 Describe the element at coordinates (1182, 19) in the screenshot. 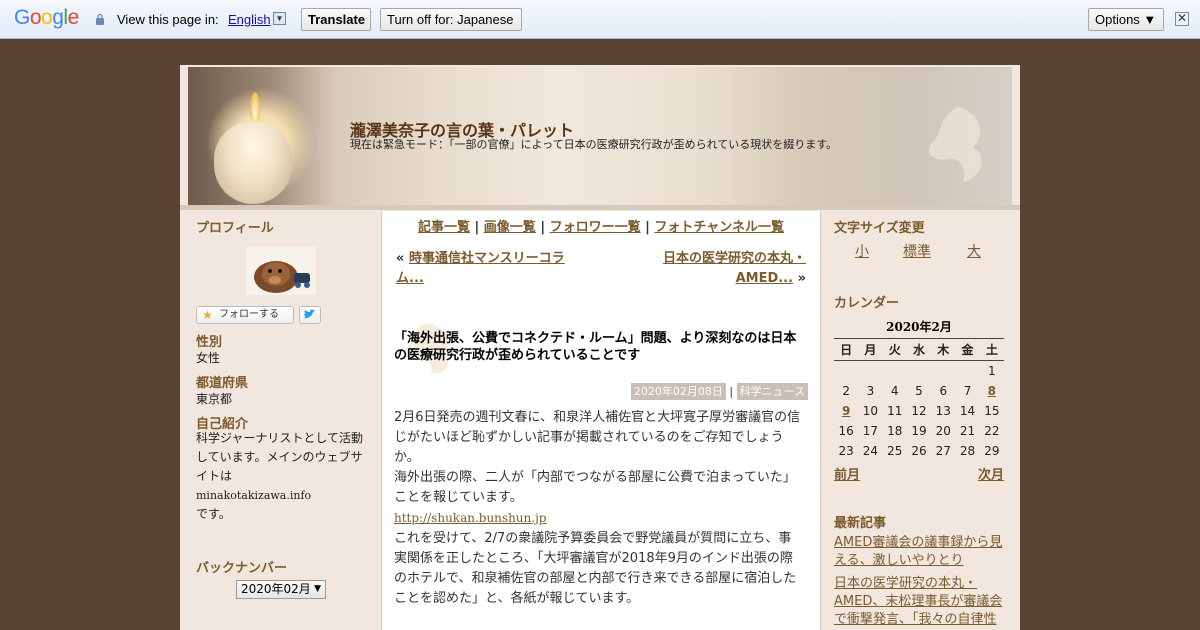

I see `close-icon: ✕` at that location.